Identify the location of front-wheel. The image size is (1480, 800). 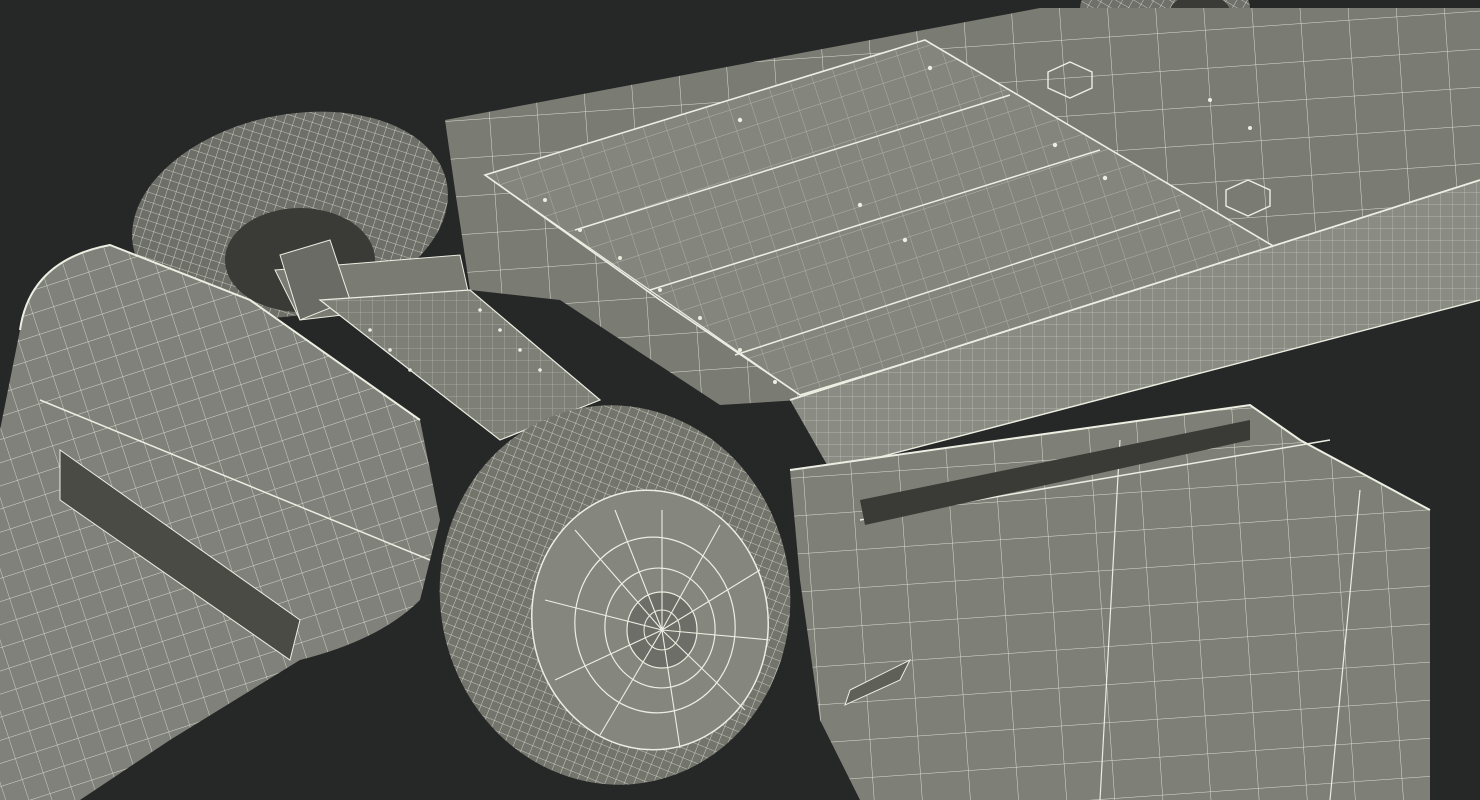
(615, 595).